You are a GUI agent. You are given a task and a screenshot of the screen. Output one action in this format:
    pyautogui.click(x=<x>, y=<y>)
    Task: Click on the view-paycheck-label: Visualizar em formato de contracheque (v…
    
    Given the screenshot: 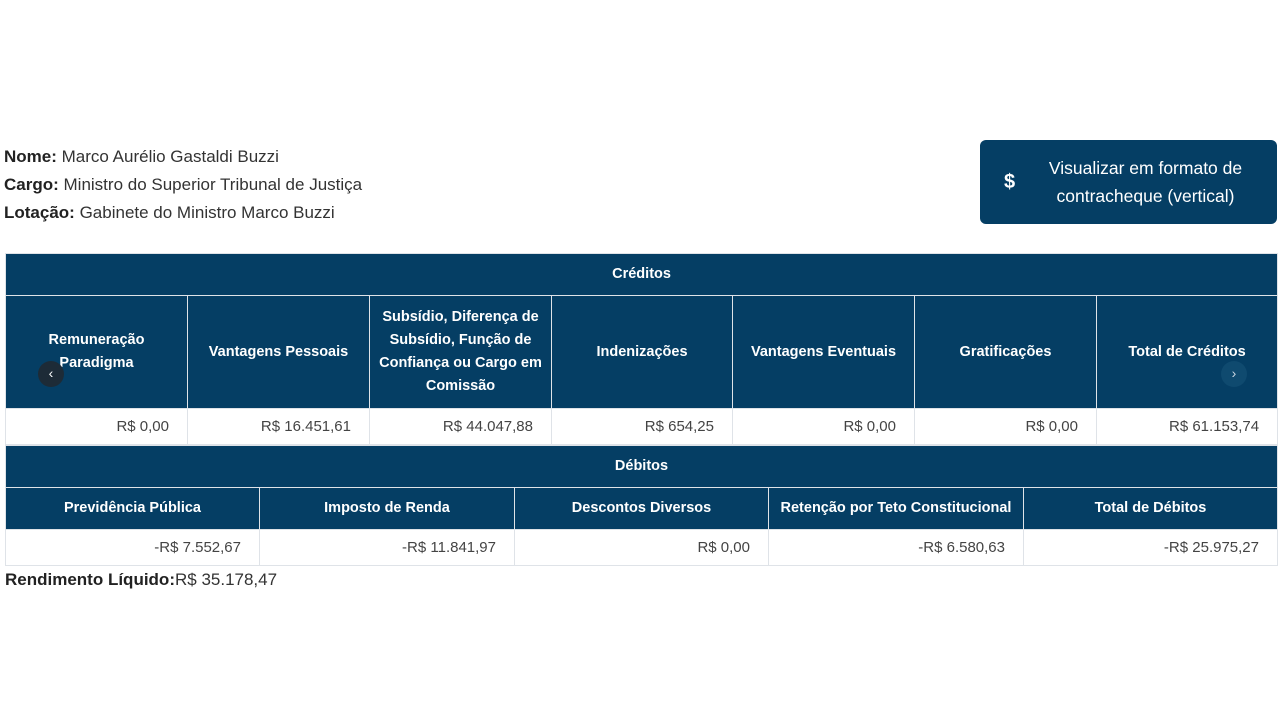 What is the action you would take?
    pyautogui.click(x=1145, y=182)
    